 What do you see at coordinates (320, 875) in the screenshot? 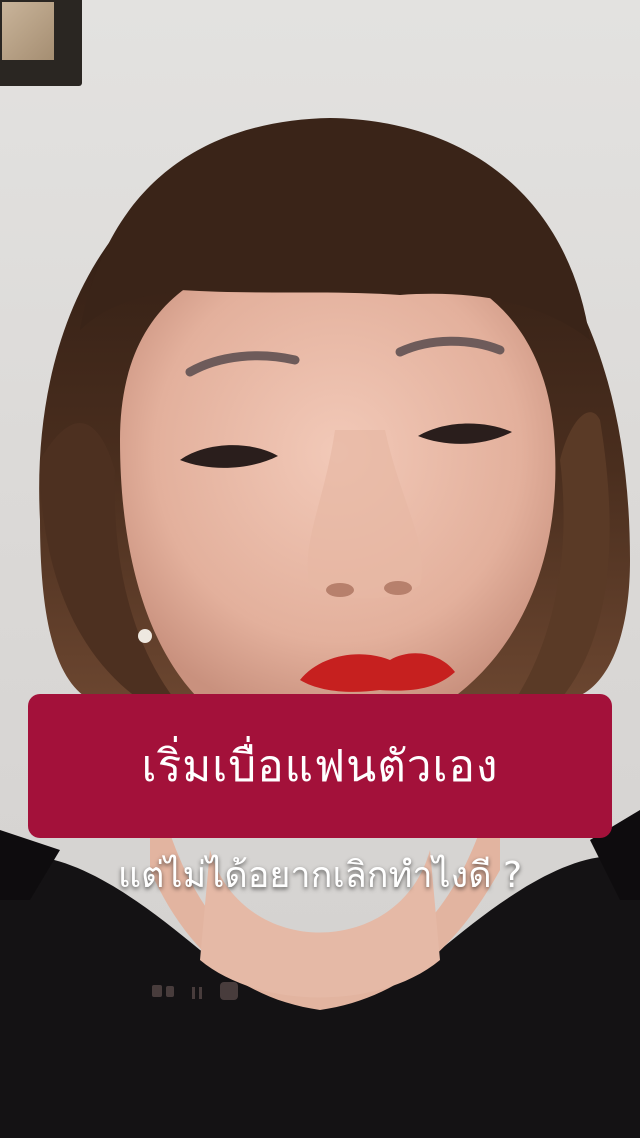
I see `caption-subline: แต่ไม่ได้อยากเลิกทำไงดี ?` at bounding box center [320, 875].